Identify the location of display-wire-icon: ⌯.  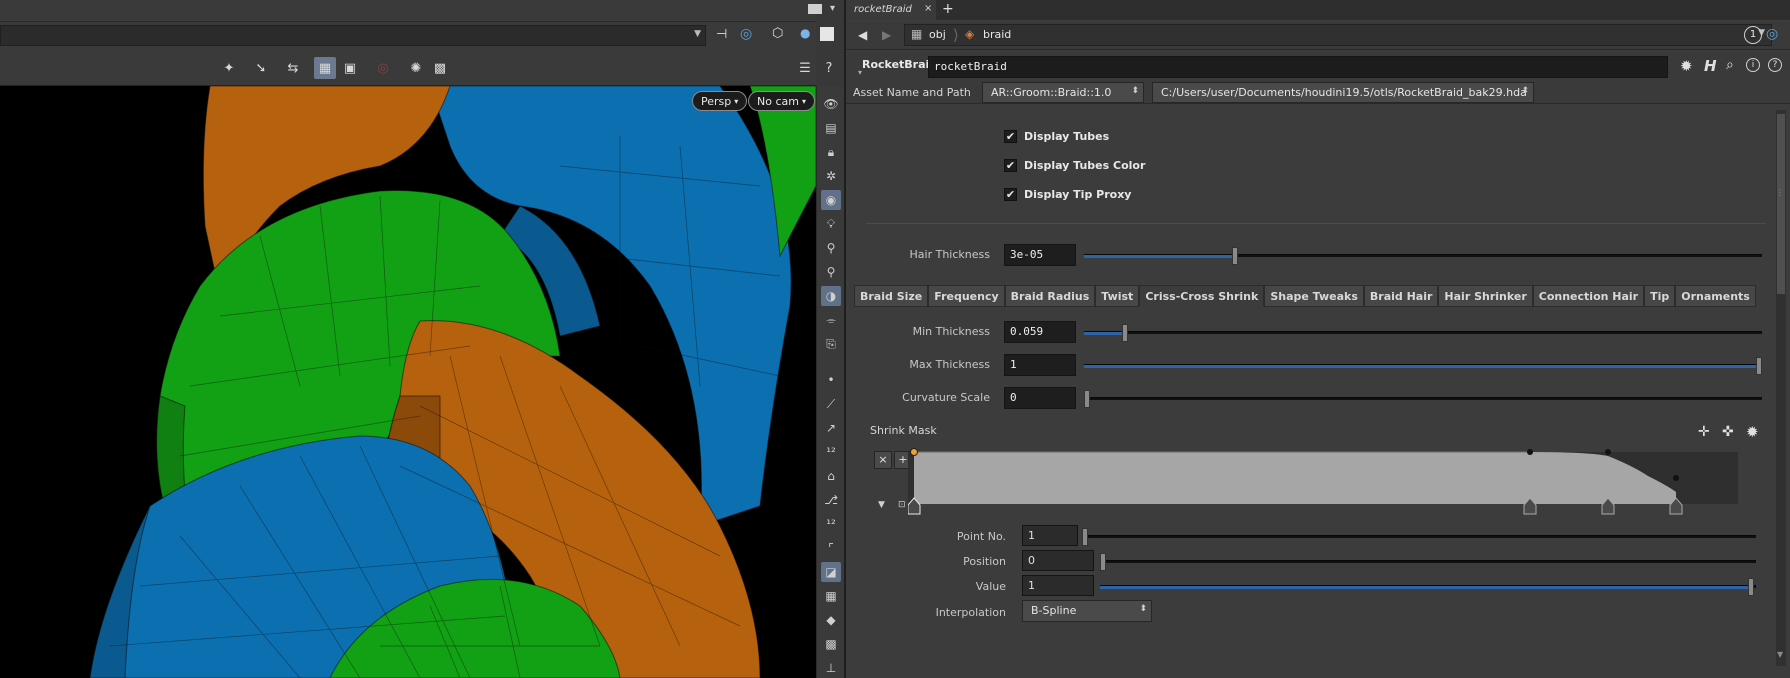
(831, 320).